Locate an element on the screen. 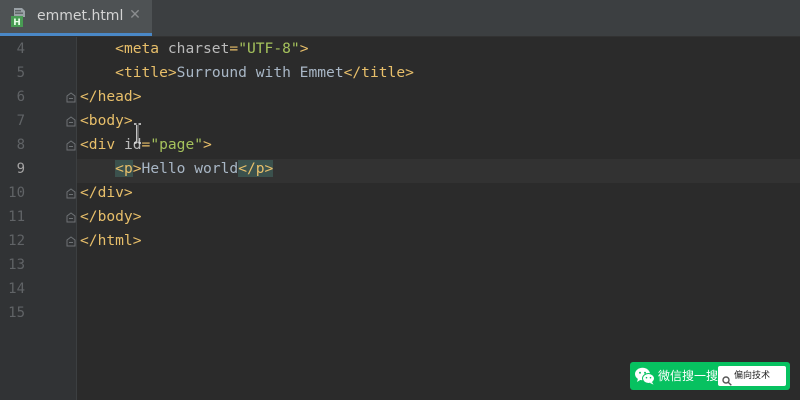  html-tag-token: </p> is located at coordinates (256, 168).